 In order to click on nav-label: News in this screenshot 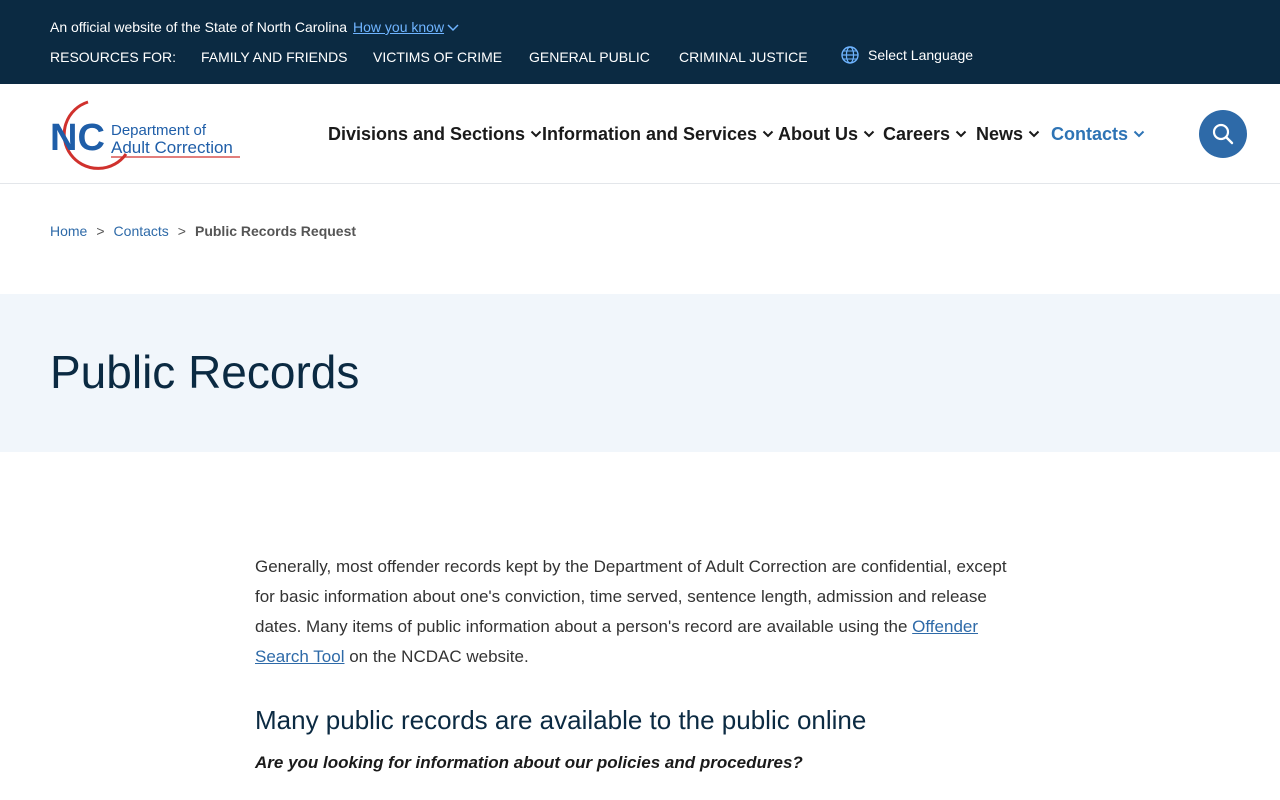, I will do `click(1000, 134)`.